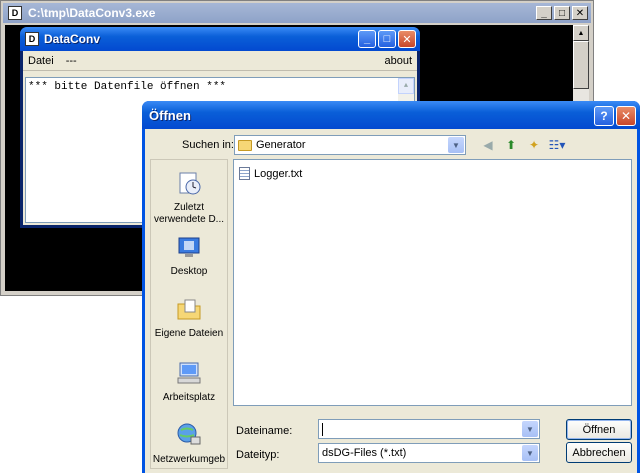  What do you see at coordinates (189, 183) in the screenshot?
I see `recent-documents-icon` at bounding box center [189, 183].